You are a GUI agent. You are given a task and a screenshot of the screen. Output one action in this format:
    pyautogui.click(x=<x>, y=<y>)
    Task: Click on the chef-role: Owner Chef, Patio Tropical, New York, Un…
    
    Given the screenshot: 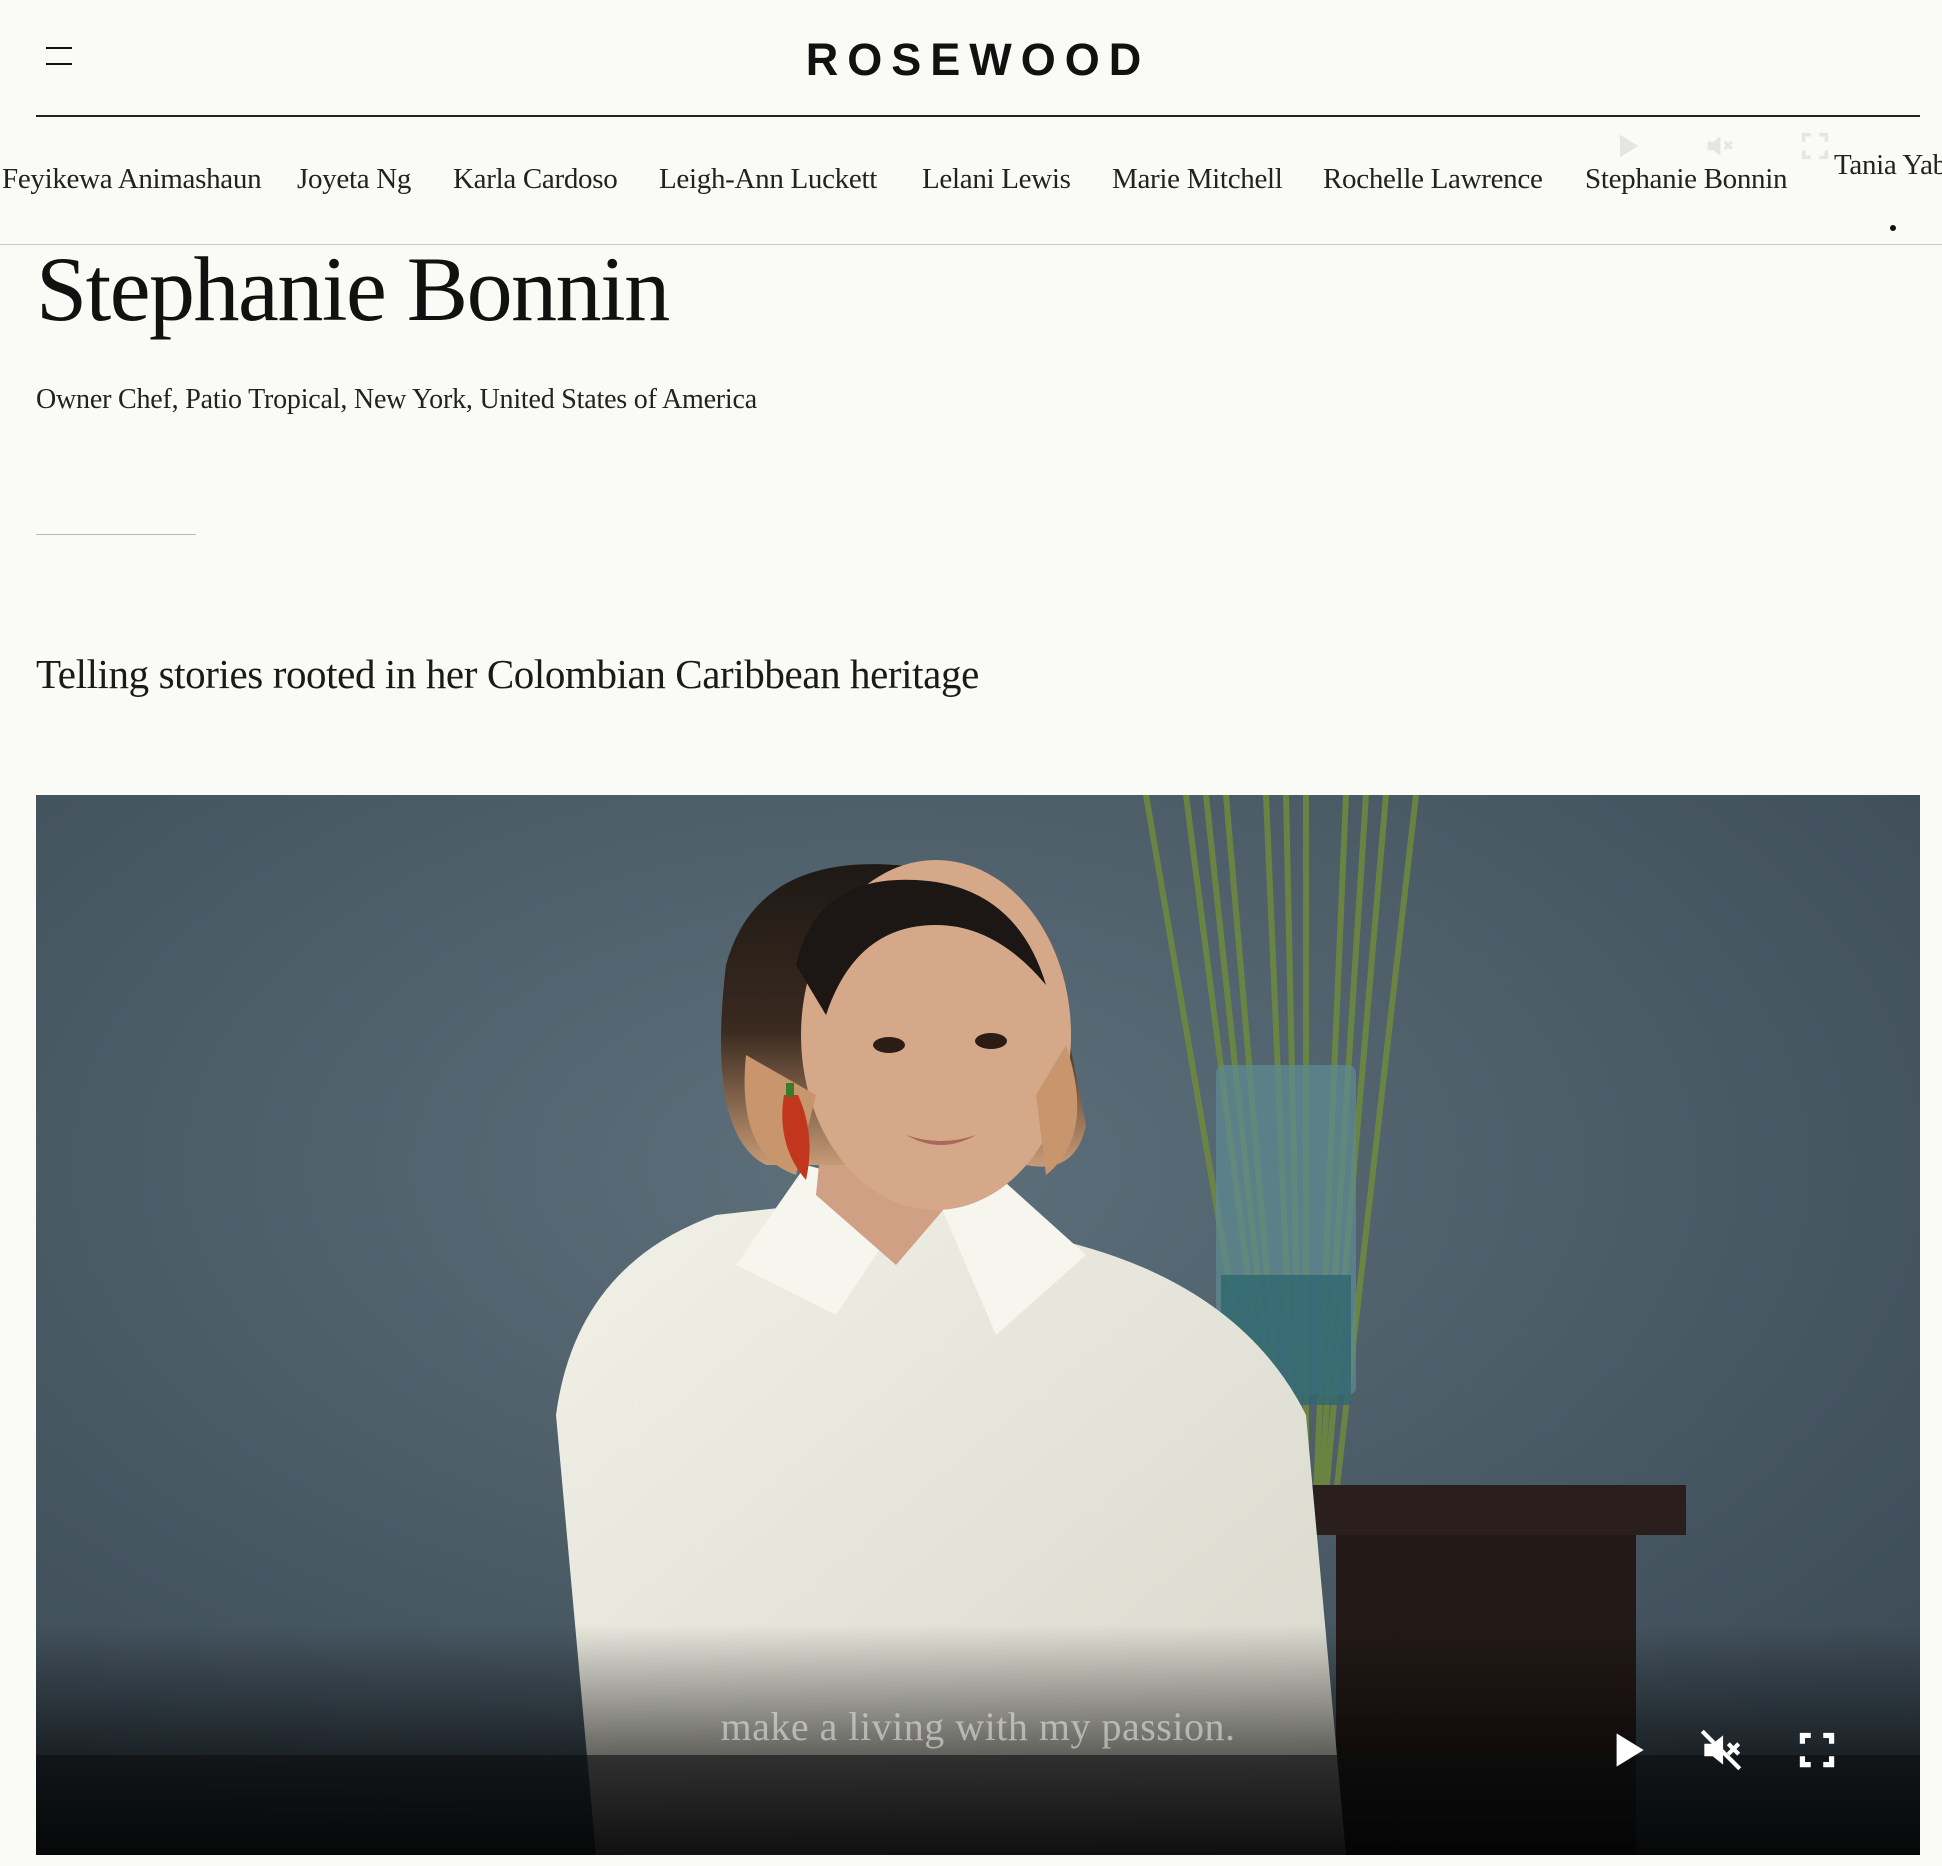 What is the action you would take?
    pyautogui.click(x=396, y=399)
    